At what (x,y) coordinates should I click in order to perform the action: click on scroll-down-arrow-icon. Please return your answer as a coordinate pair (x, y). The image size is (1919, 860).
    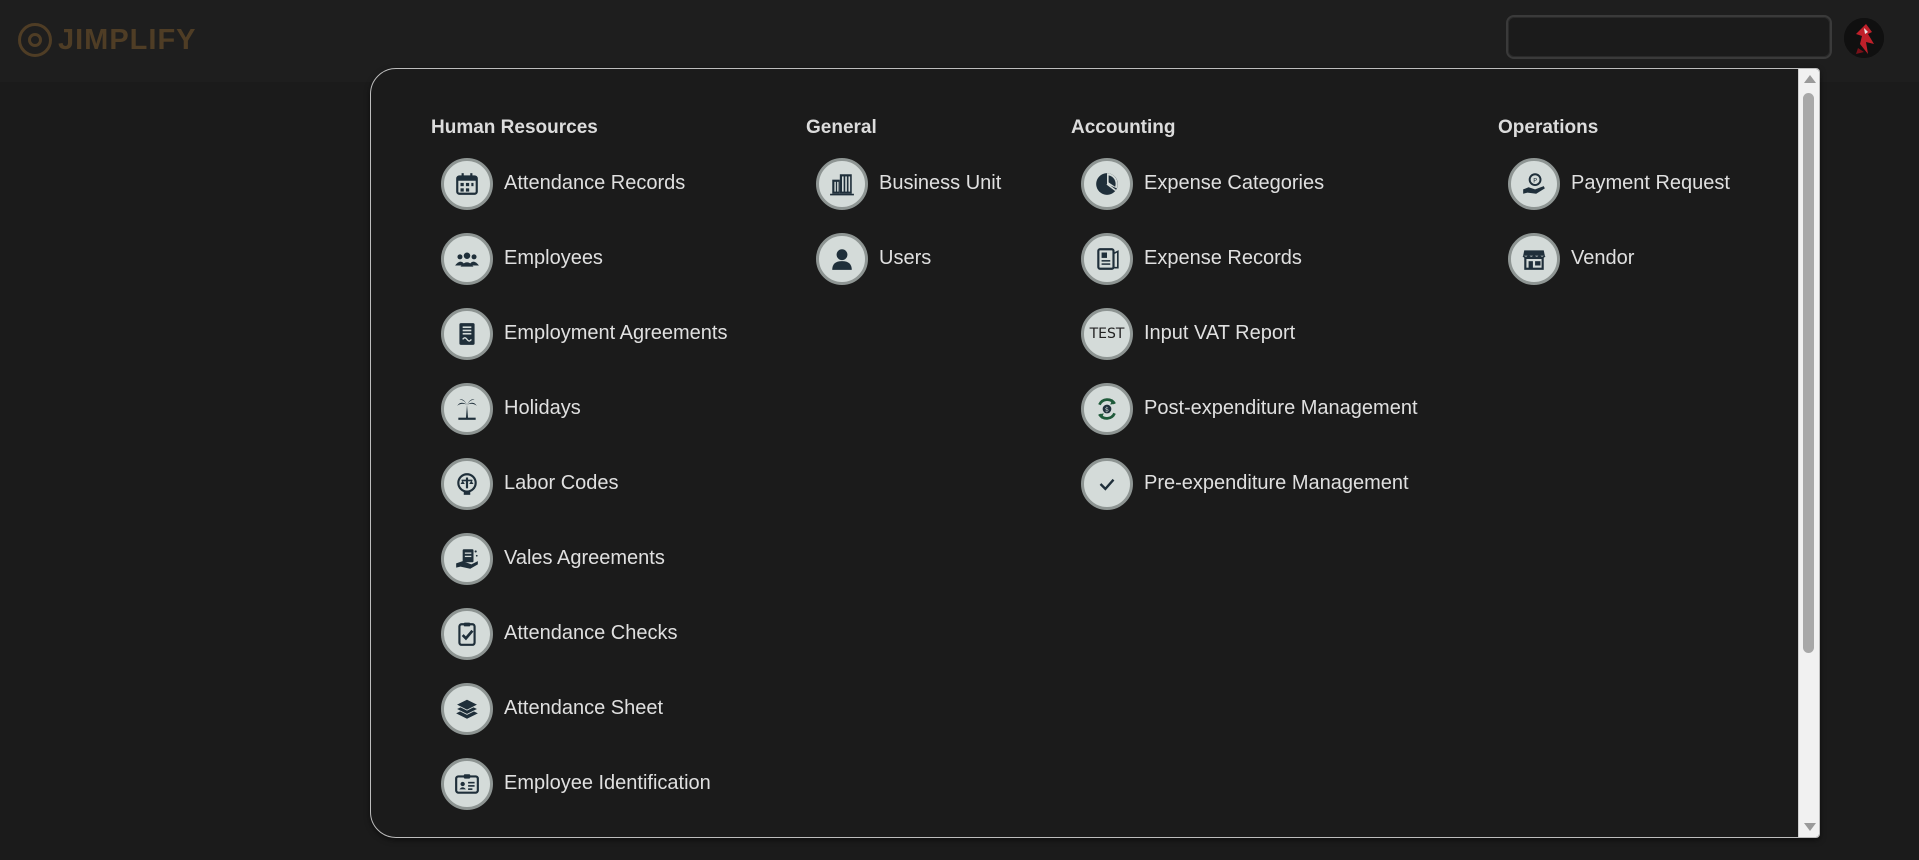
    Looking at the image, I should click on (1810, 827).